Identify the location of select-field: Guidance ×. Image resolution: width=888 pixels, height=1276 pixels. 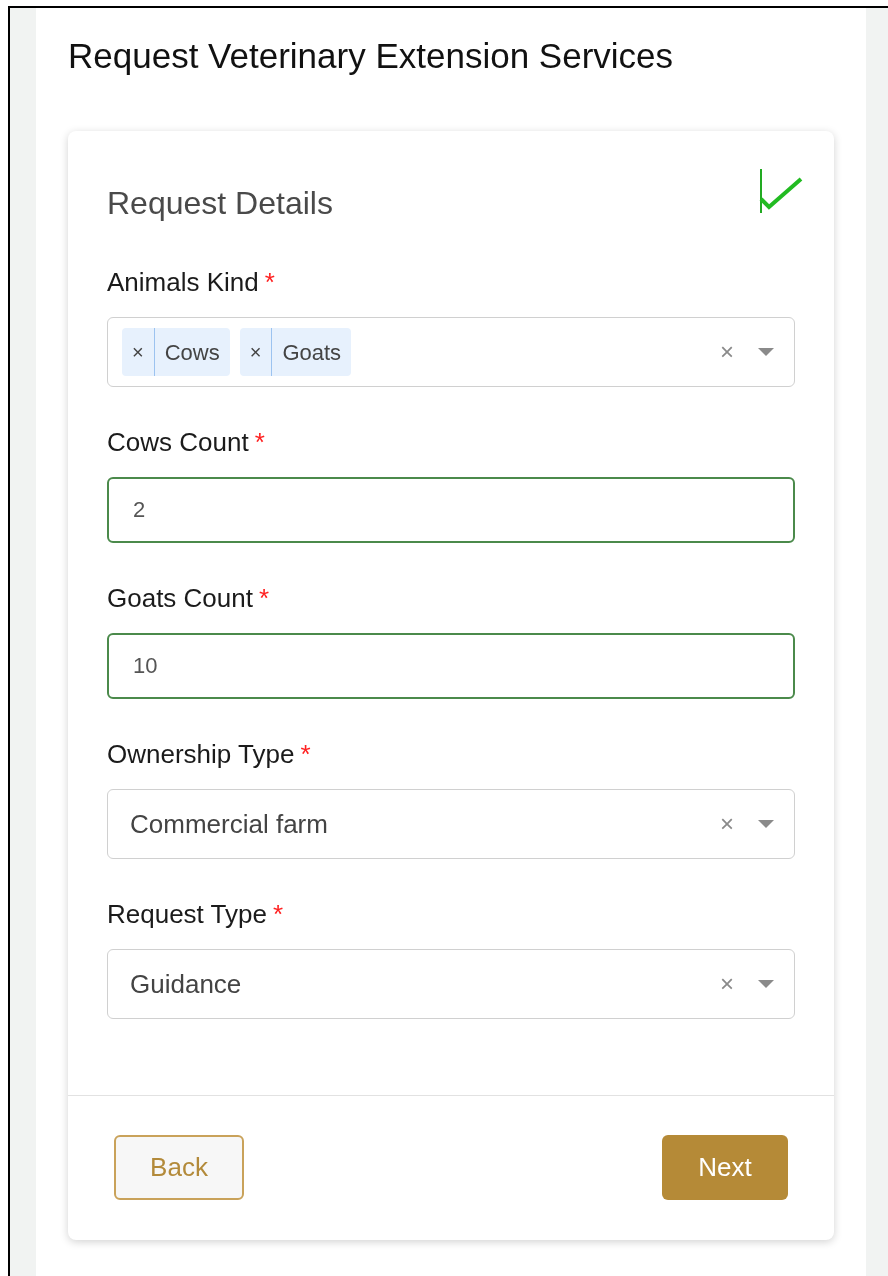
(451, 984).